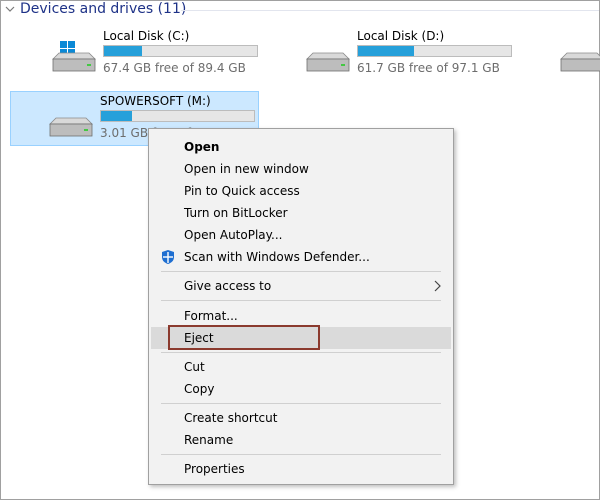  I want to click on menu-item-open-new-window: Open in new window, so click(301, 169).